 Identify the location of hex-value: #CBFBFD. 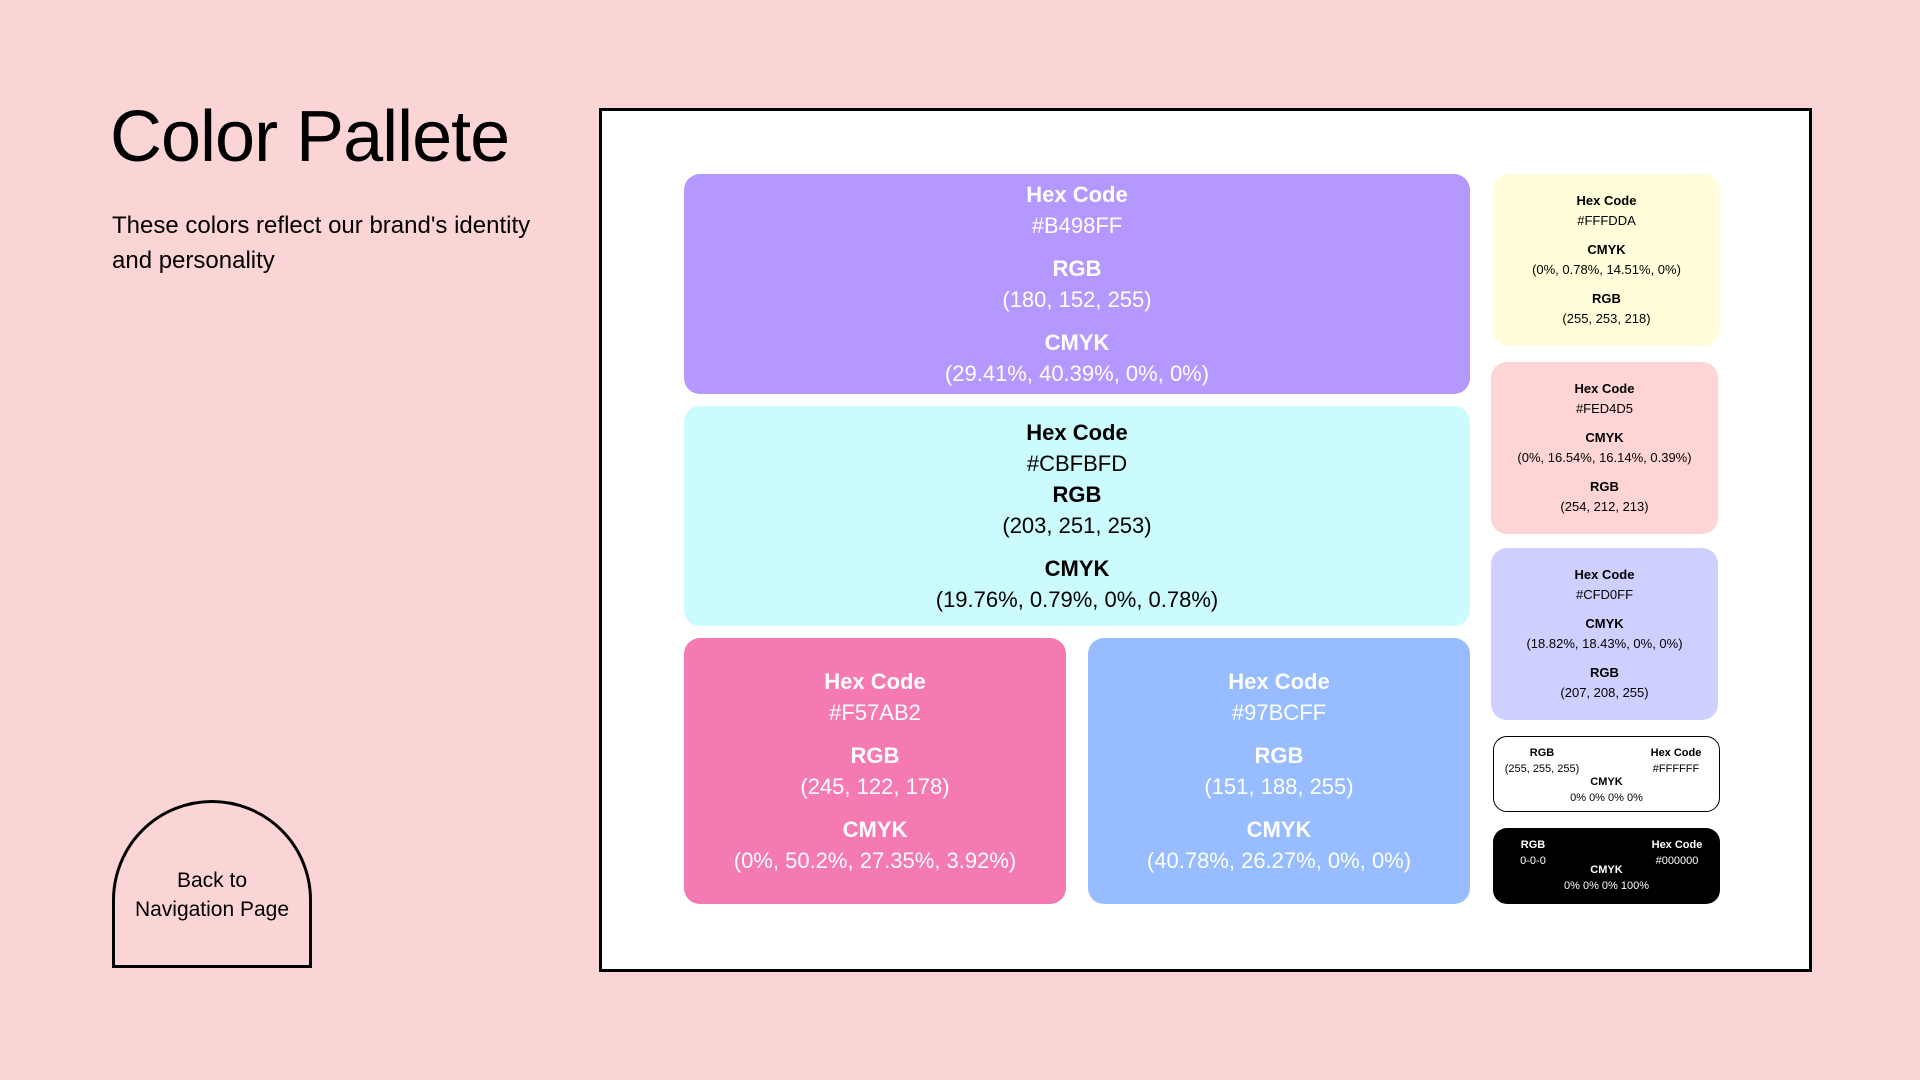
(1077, 463).